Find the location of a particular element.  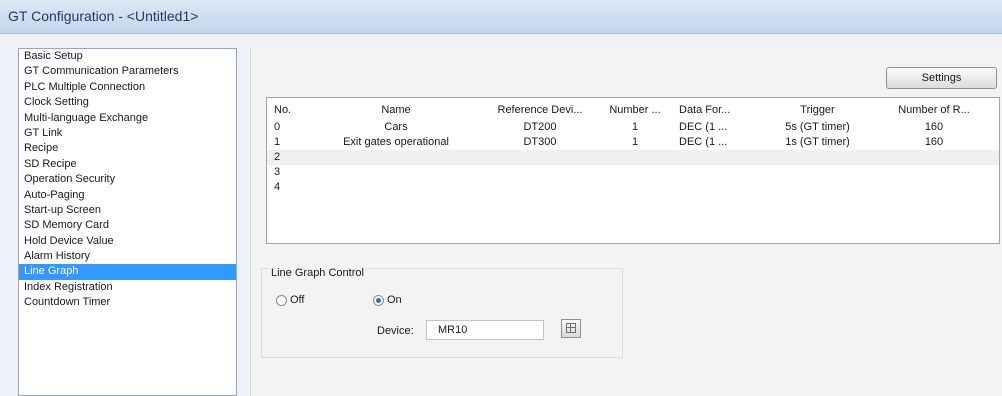

sidebar-item-gt-link: GT Link is located at coordinates (127, 133).